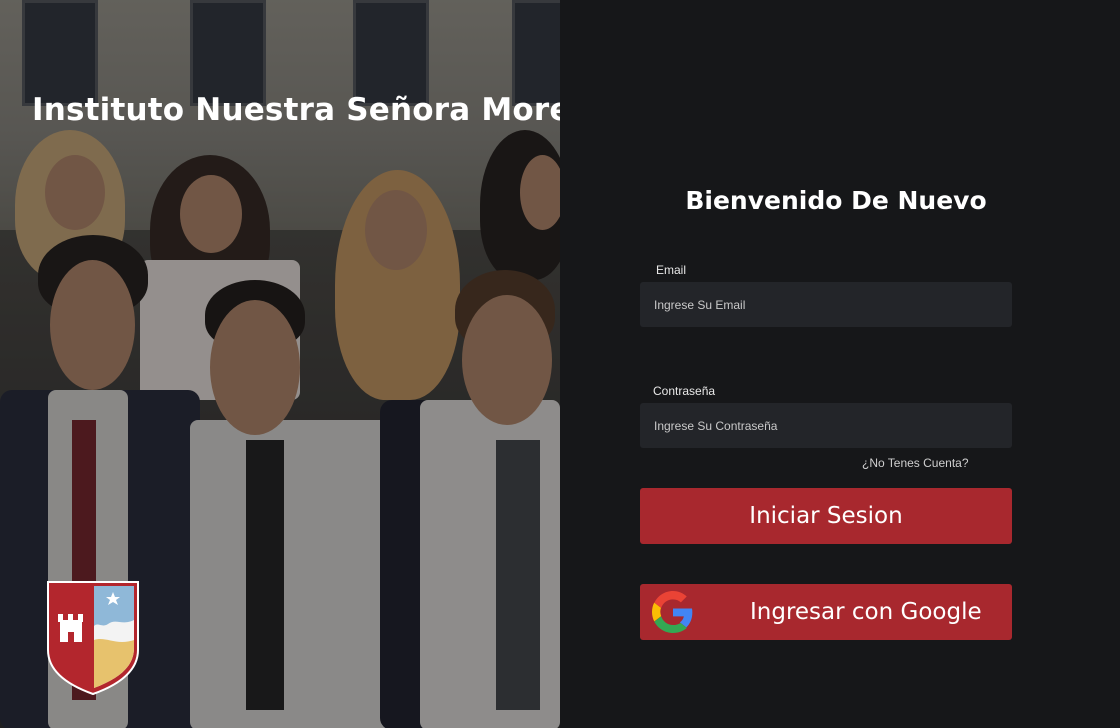  I want to click on google-icon, so click(672, 612).